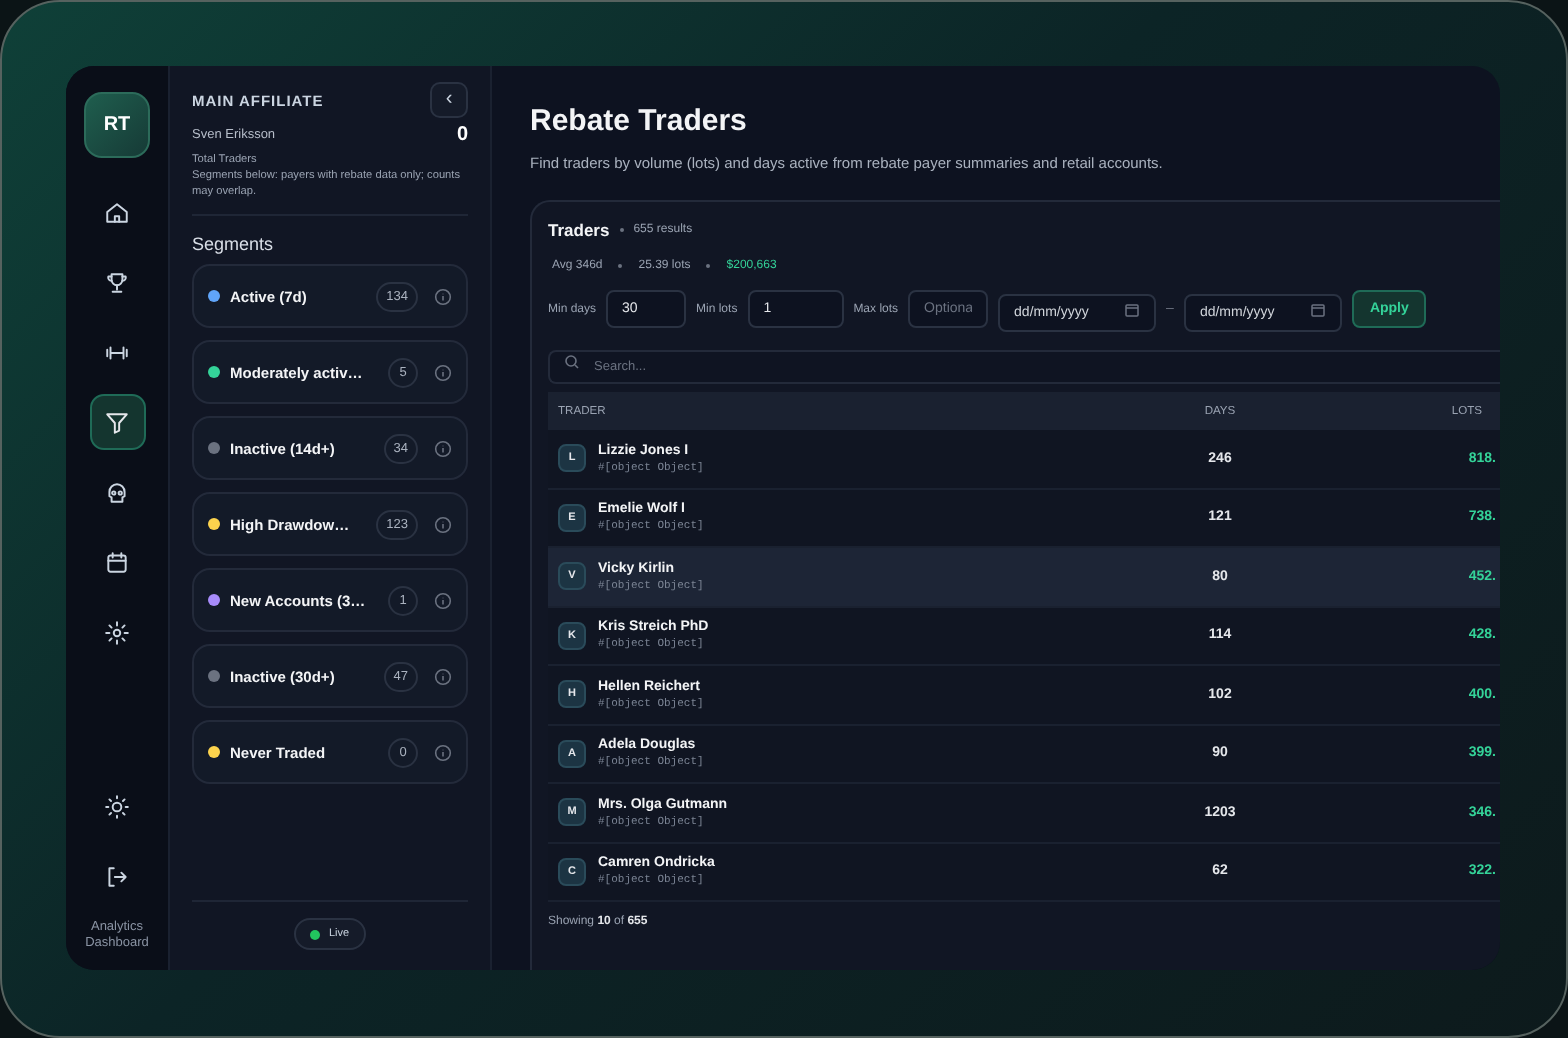  I want to click on card-title: Traders, so click(579, 230).